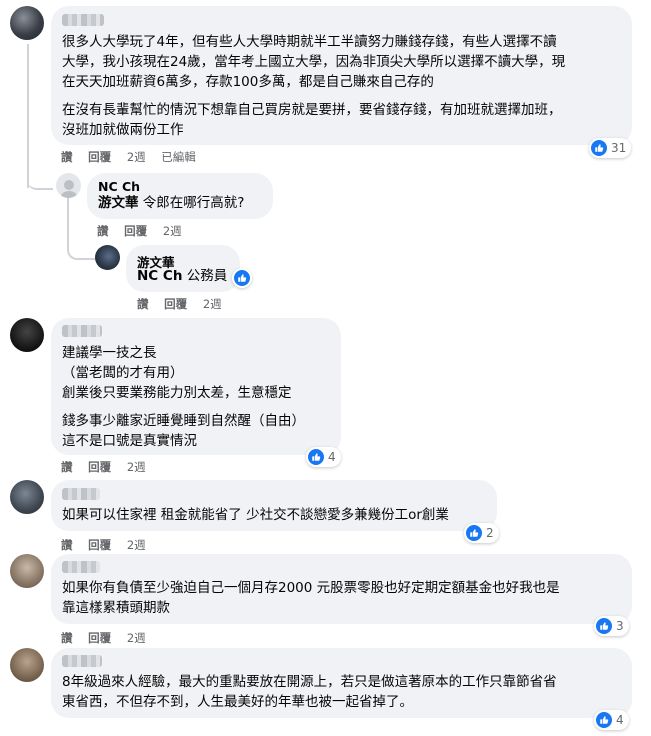  Describe the element at coordinates (118, 203) in the screenshot. I see `tagged-user: 游文華` at that location.